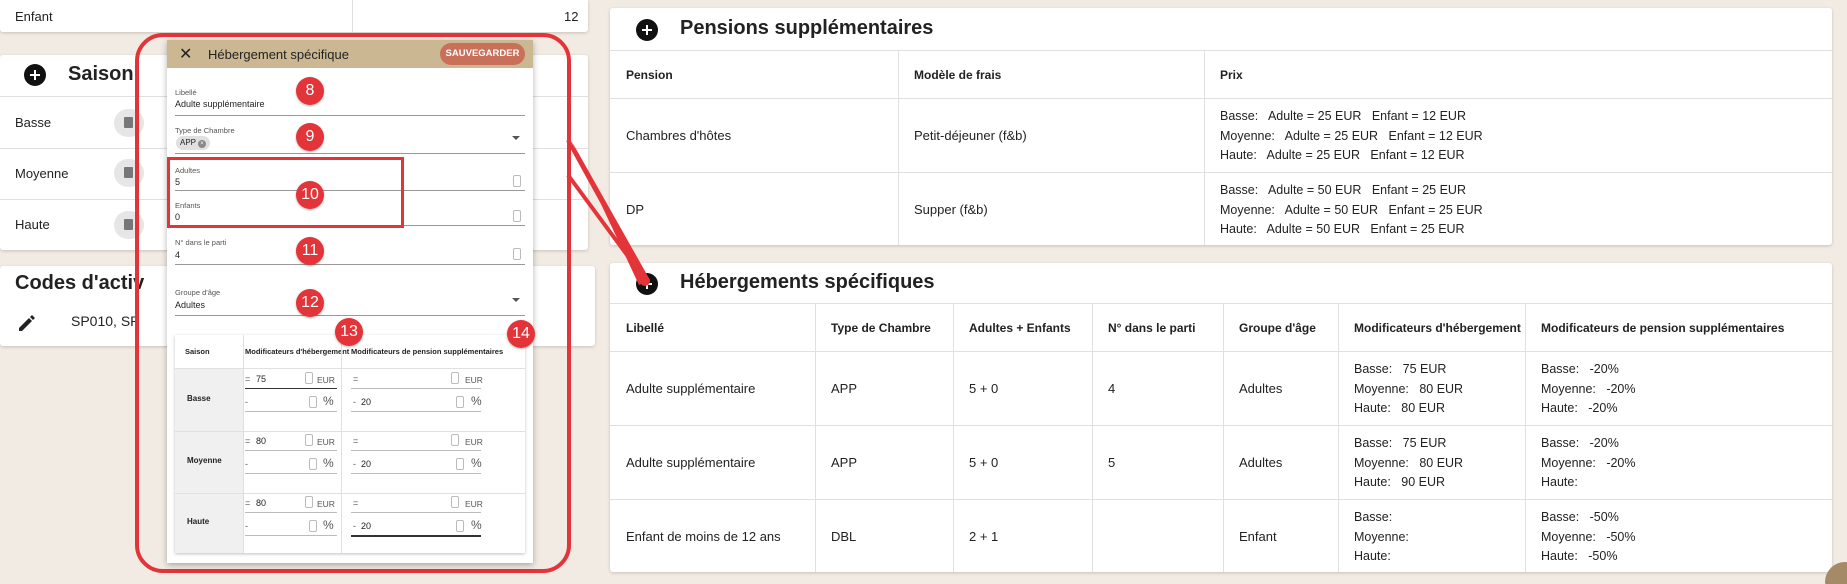 The width and height of the screenshot is (1847, 584). I want to click on enfants-stepper, so click(517, 216).